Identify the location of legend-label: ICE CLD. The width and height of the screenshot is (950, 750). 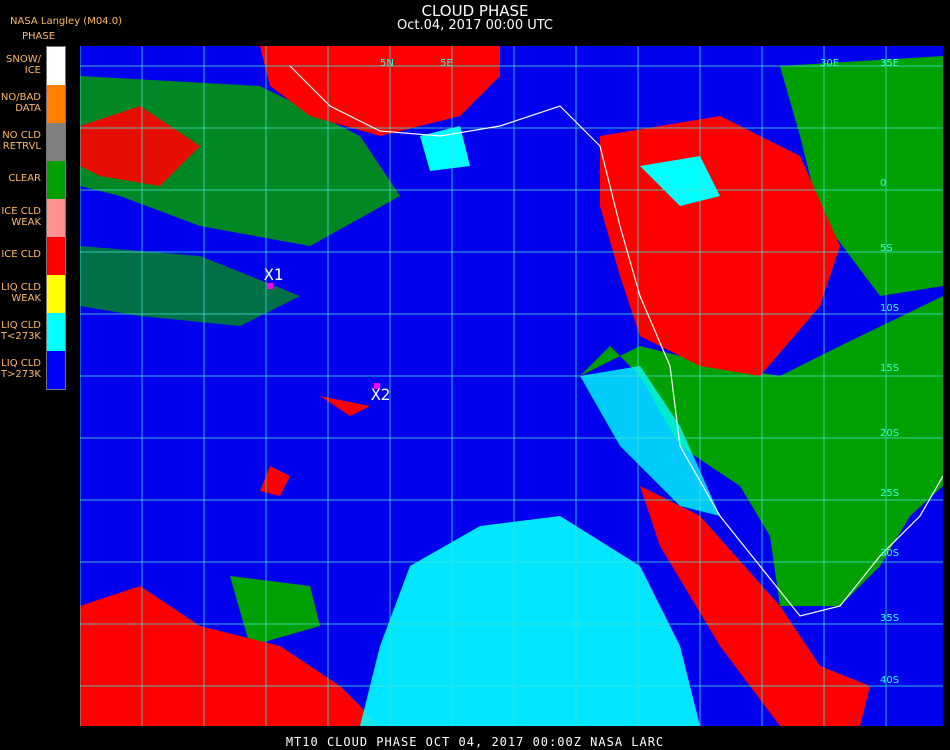
(21, 254).